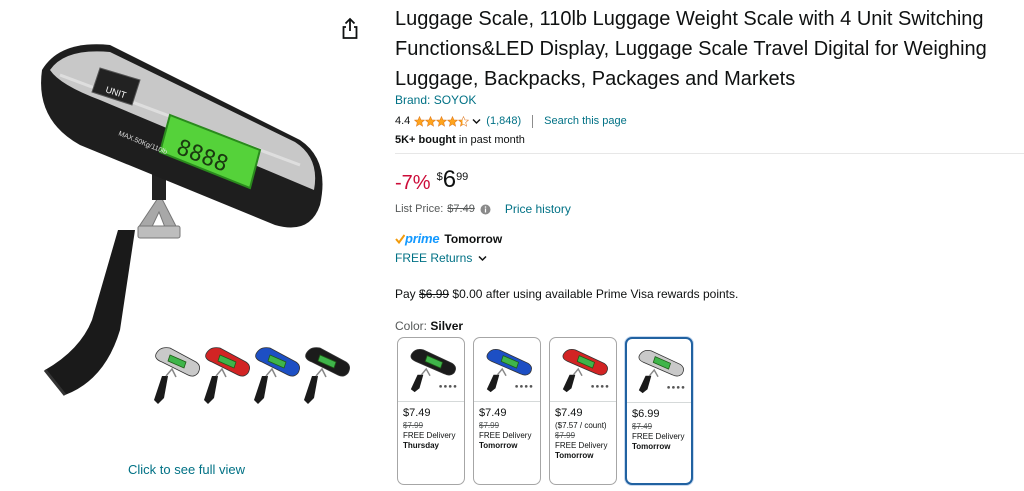 Image resolution: width=1024 pixels, height=491 pixels. Describe the element at coordinates (533, 121) in the screenshot. I see `separator` at that location.